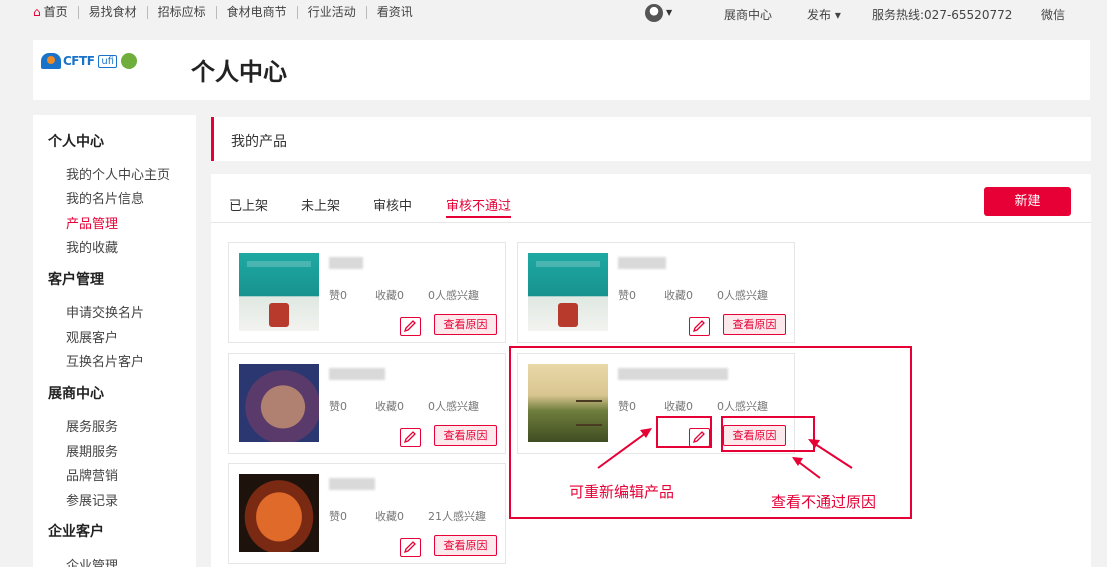  What do you see at coordinates (824, 502) in the screenshot?
I see `annotation-reason-hint: 查看不通过原因` at bounding box center [824, 502].